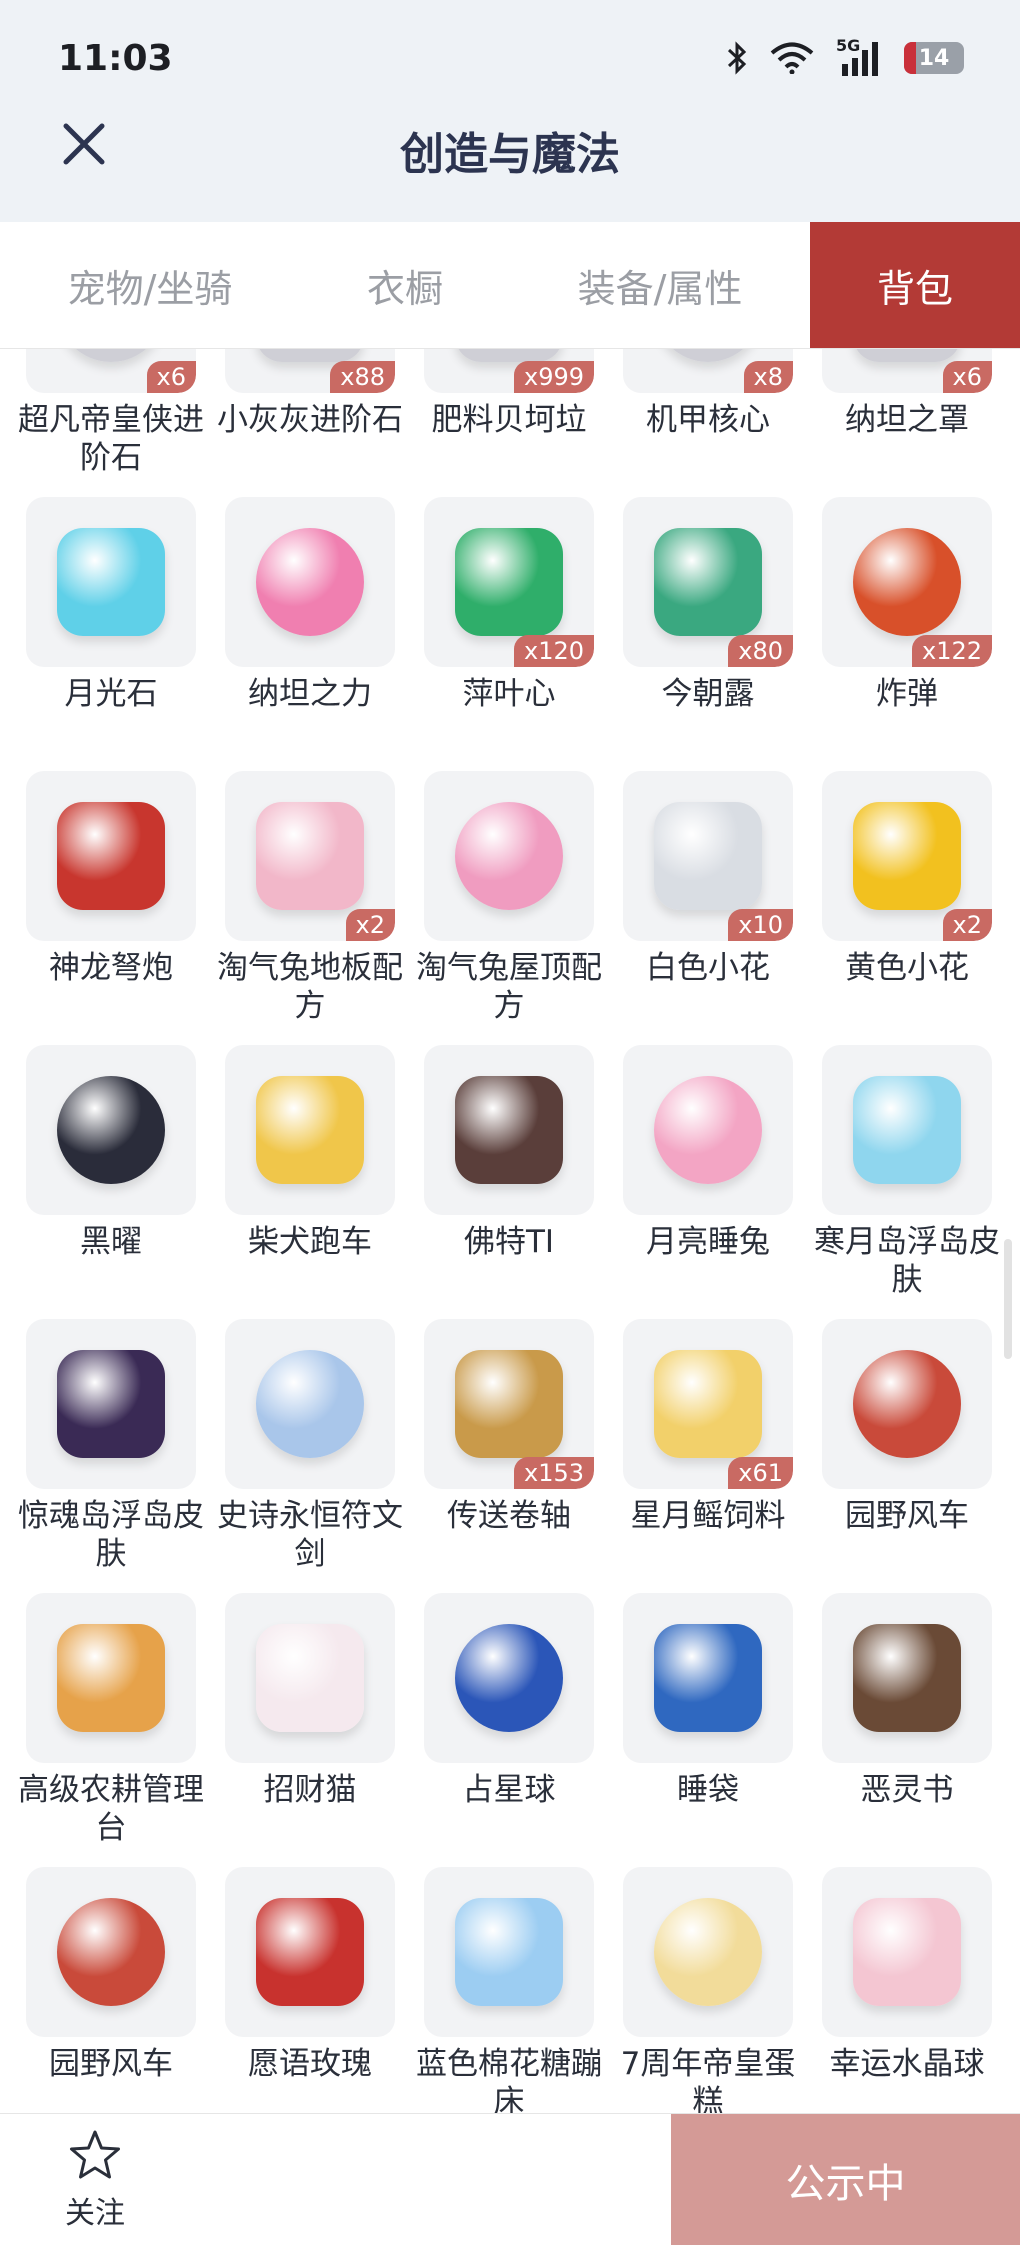 This screenshot has height=2245, width=1020. I want to click on item-card: 恶灵书, so click(907, 1730).